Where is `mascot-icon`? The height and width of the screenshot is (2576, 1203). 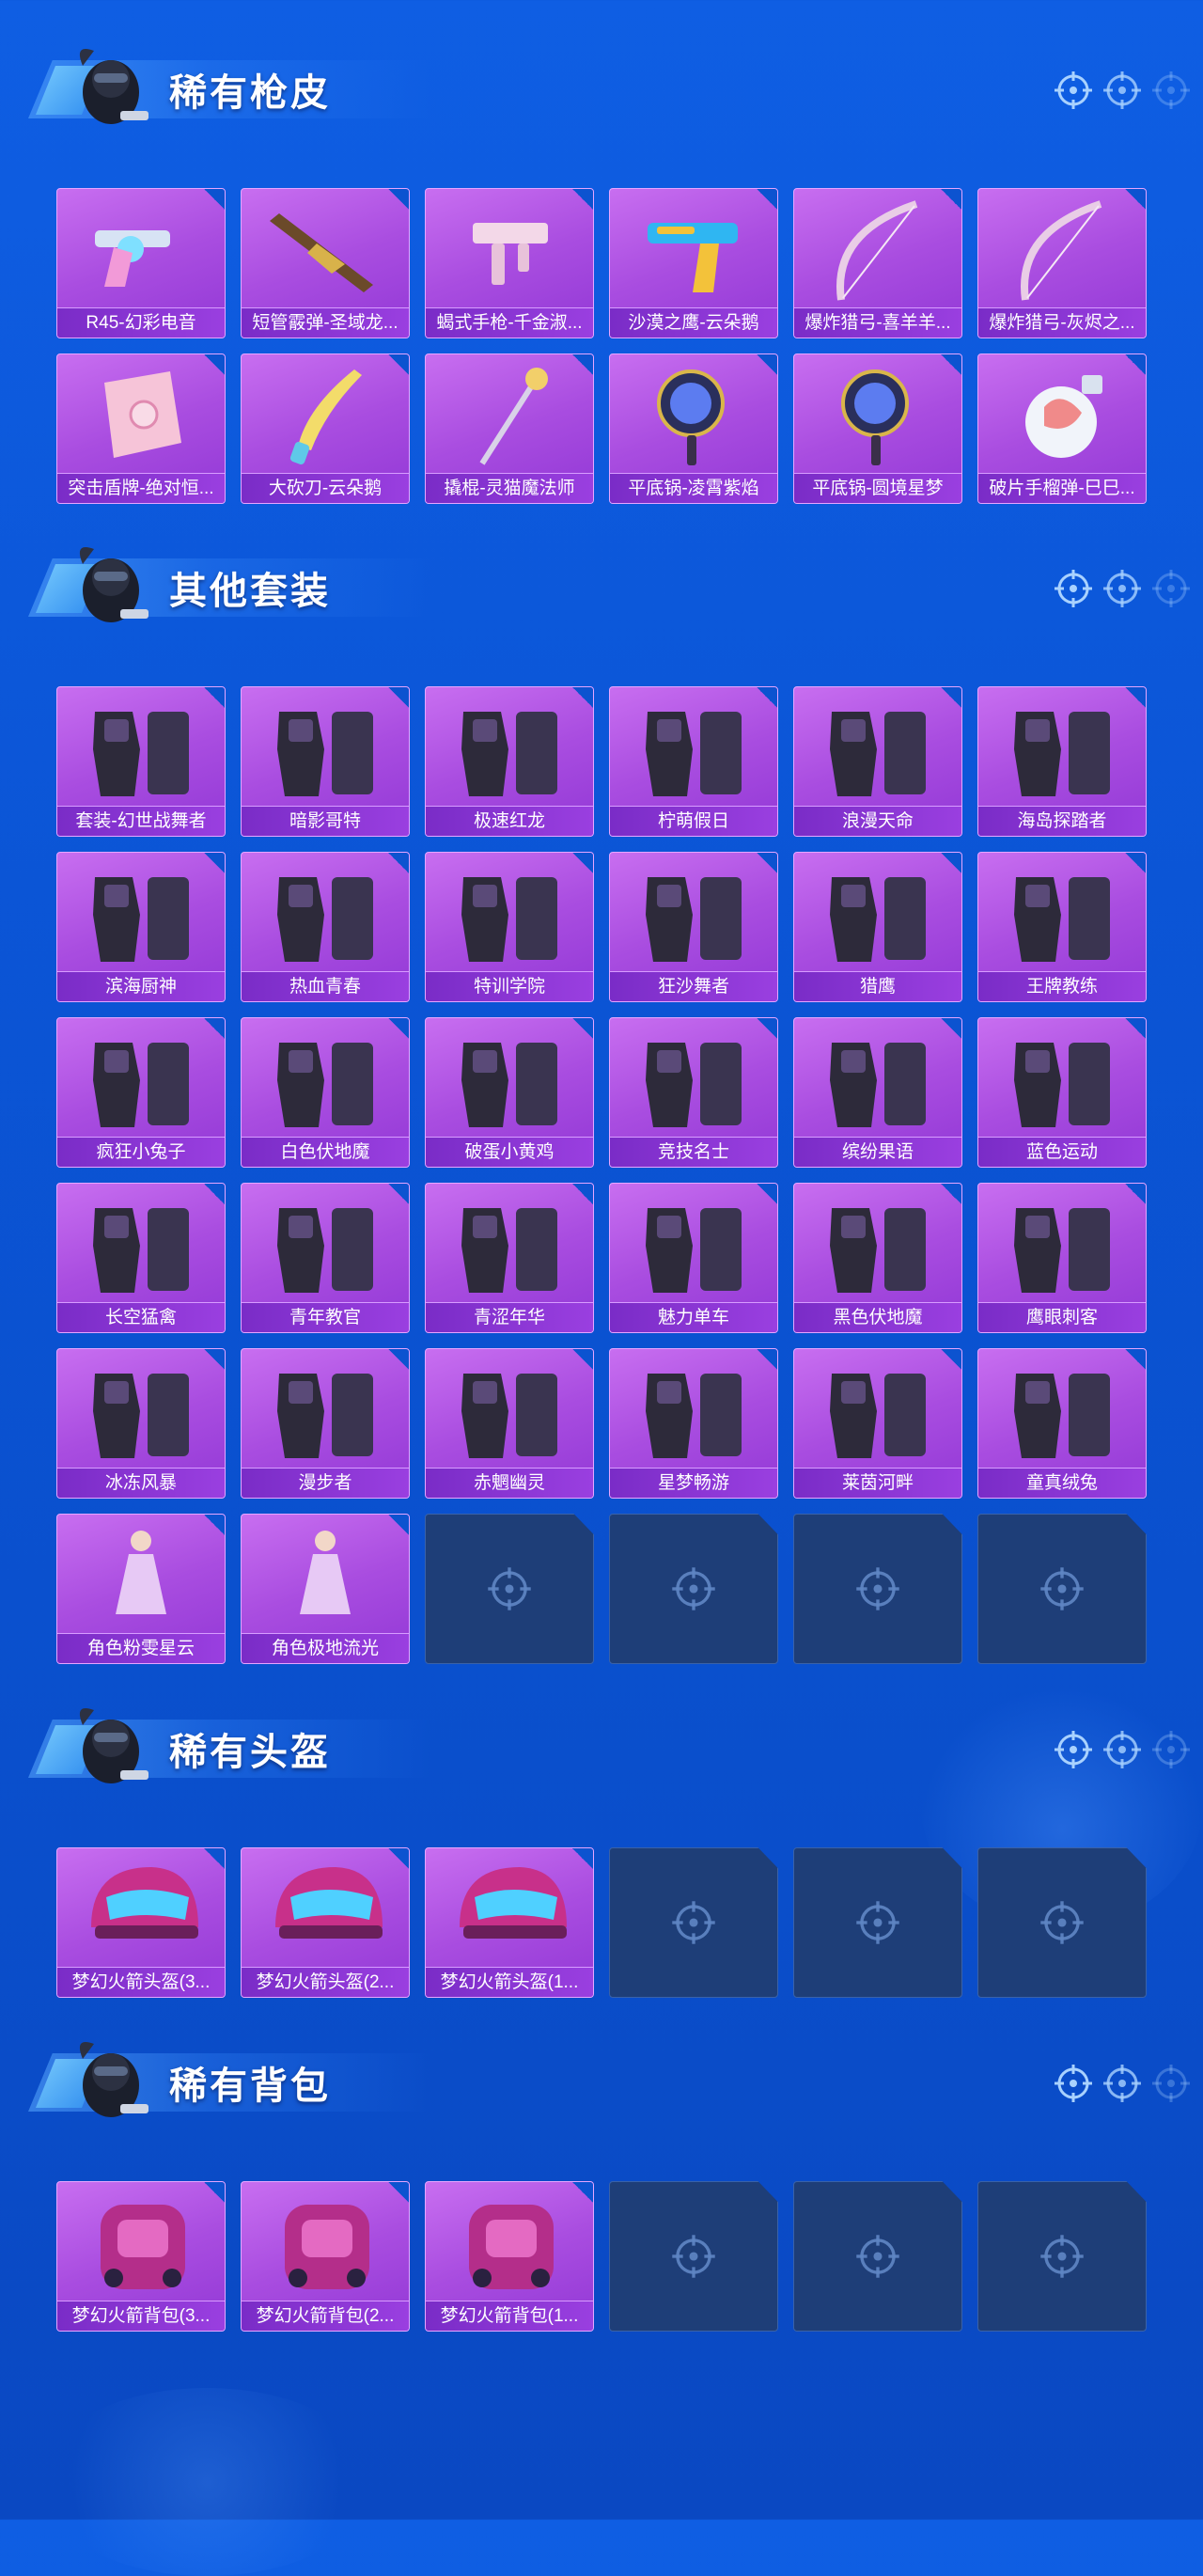 mascot-icon is located at coordinates (111, 1749).